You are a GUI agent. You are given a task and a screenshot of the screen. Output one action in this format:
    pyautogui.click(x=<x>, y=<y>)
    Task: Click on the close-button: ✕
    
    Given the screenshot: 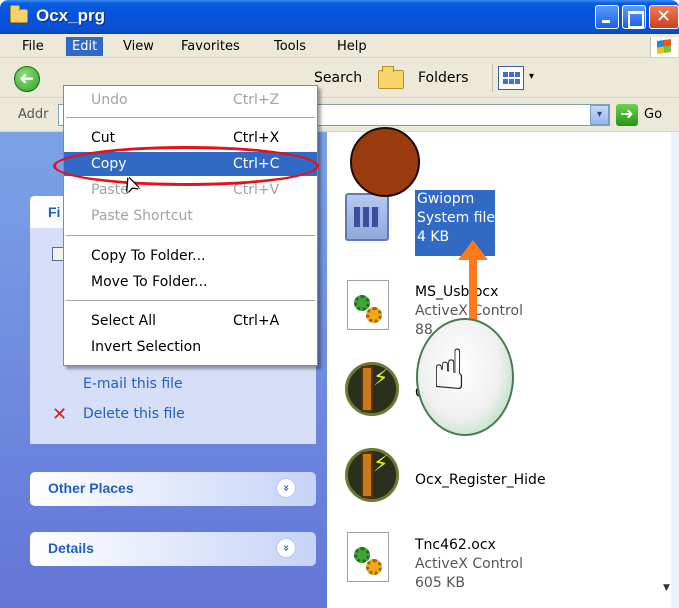 What is the action you would take?
    pyautogui.click(x=664, y=17)
    